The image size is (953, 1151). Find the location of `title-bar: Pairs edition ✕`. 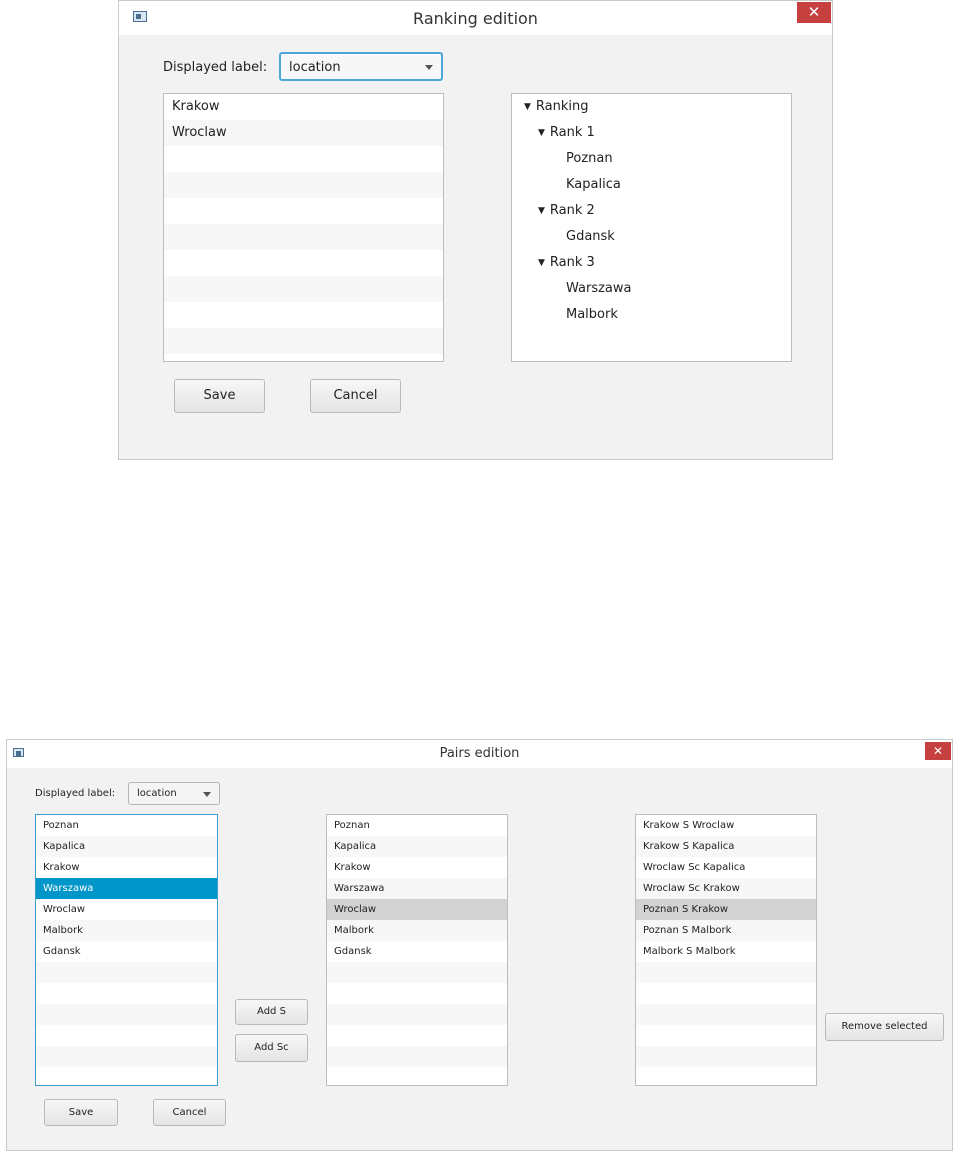

title-bar: Pairs edition ✕ is located at coordinates (479, 754).